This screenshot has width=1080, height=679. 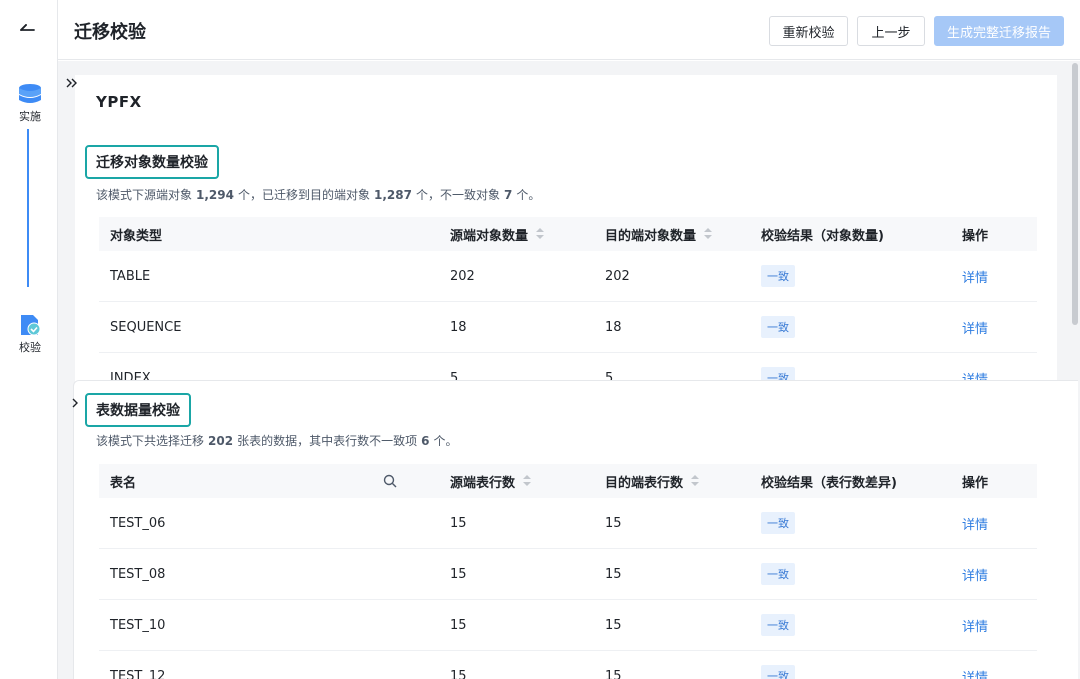 I want to click on column-header: 表名, so click(x=123, y=483).